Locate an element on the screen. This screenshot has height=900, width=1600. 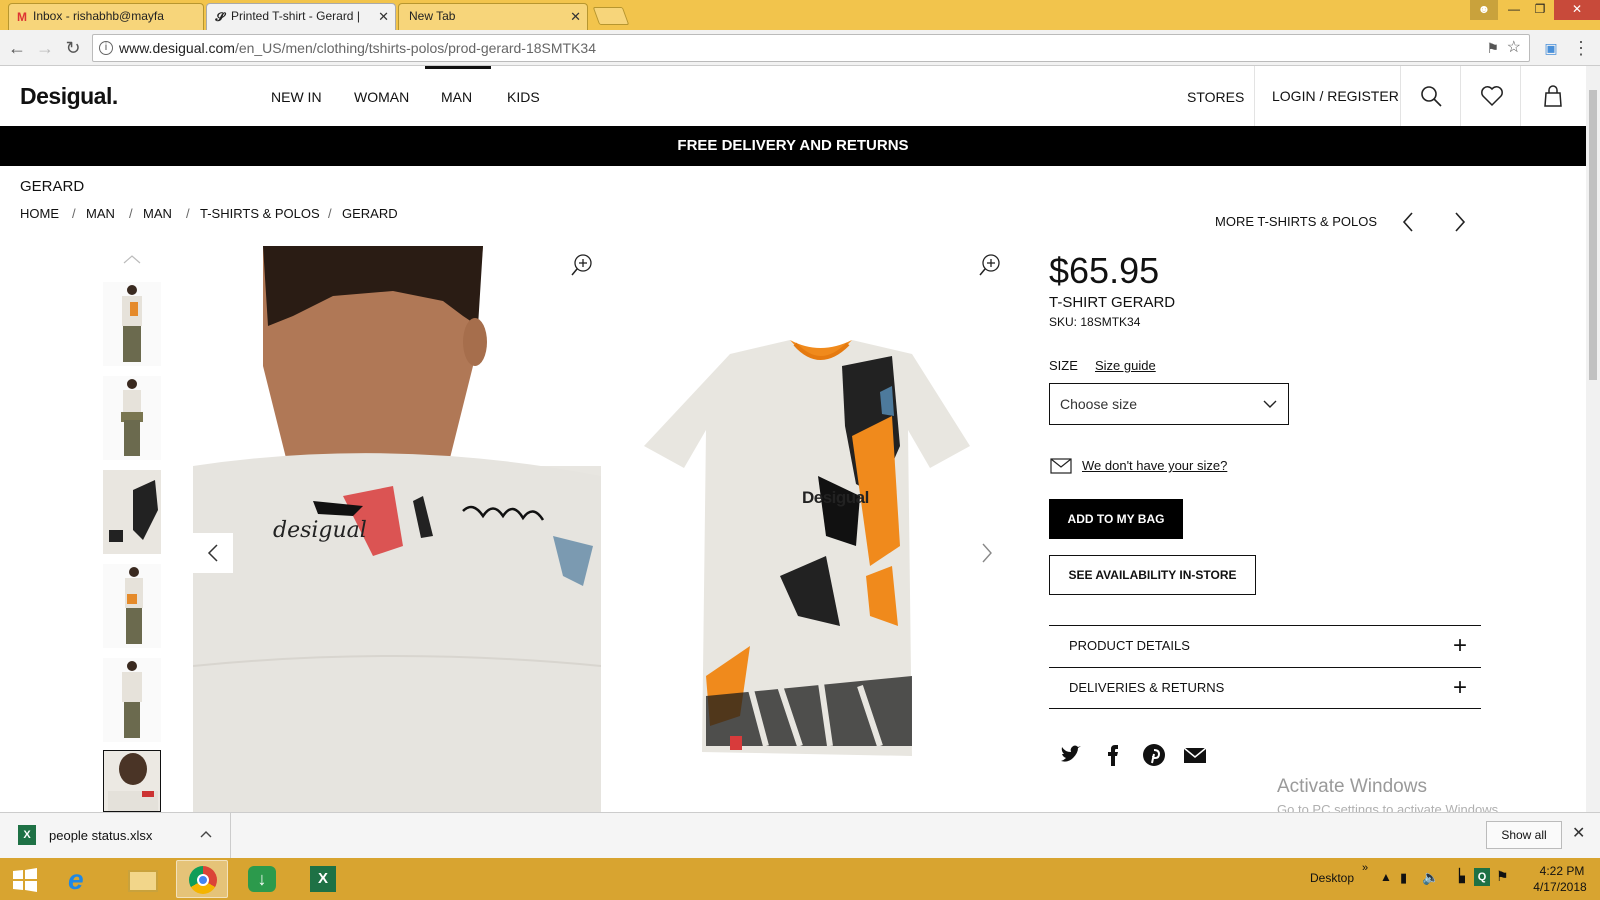
volume-icon: 🔈 is located at coordinates (1430, 877).